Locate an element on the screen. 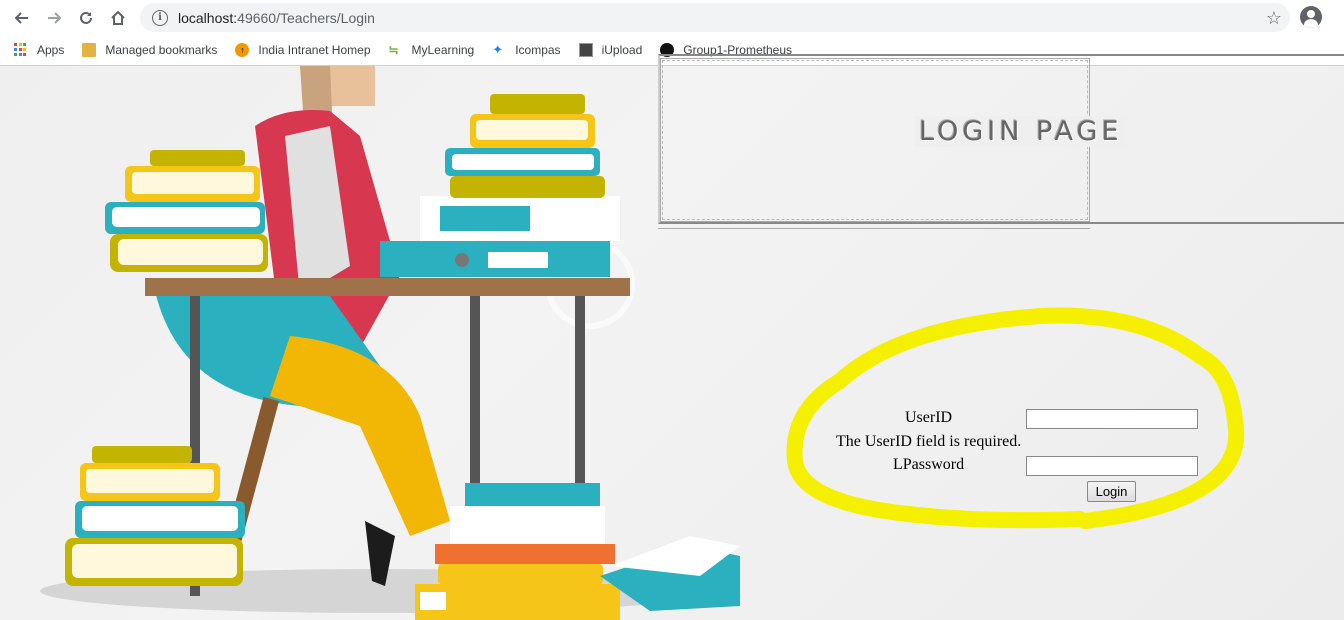  login-page-title: LOGIN PAGE is located at coordinates (1021, 131).